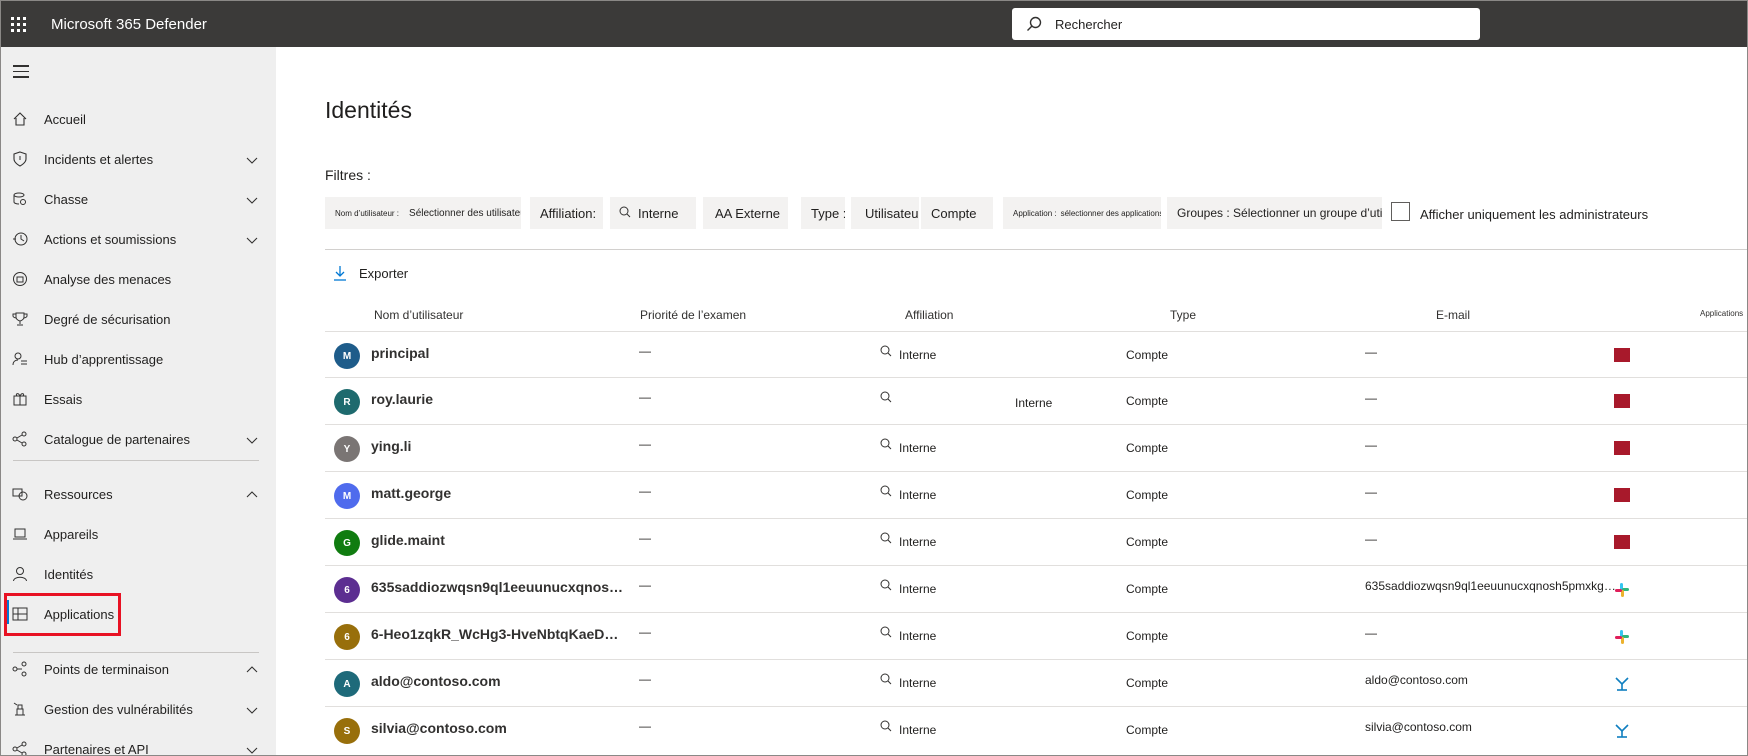  What do you see at coordinates (138, 159) in the screenshot?
I see `sidebar-item-2: Incidents et alertes` at bounding box center [138, 159].